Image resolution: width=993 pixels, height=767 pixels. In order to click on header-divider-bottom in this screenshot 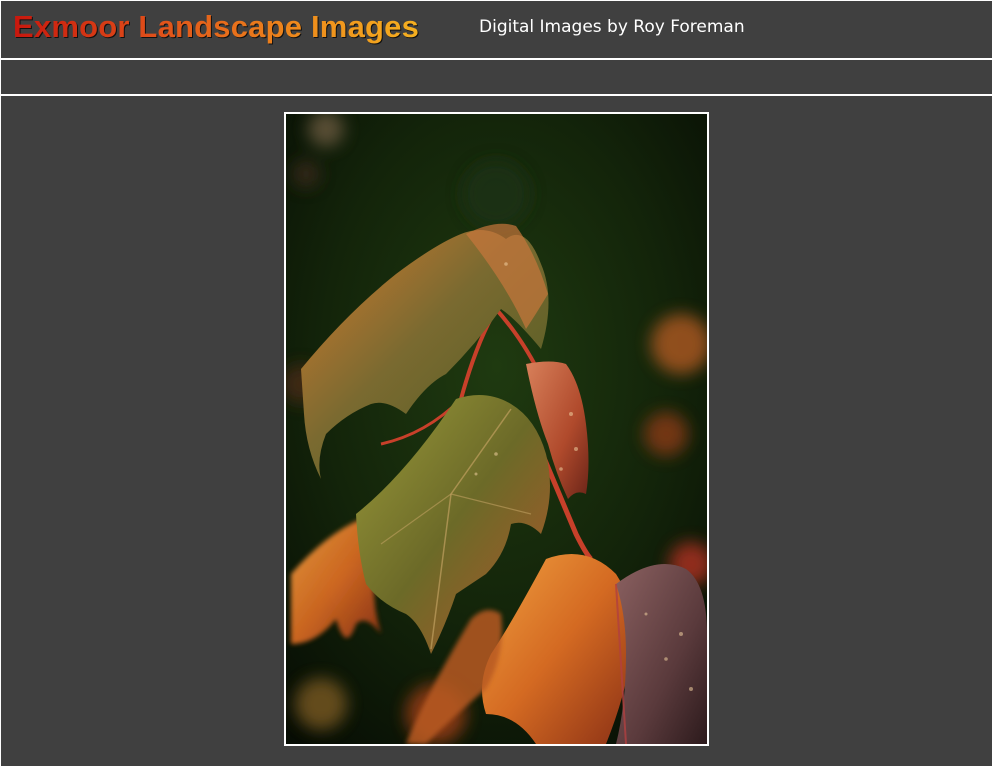, I will do `click(496, 95)`.